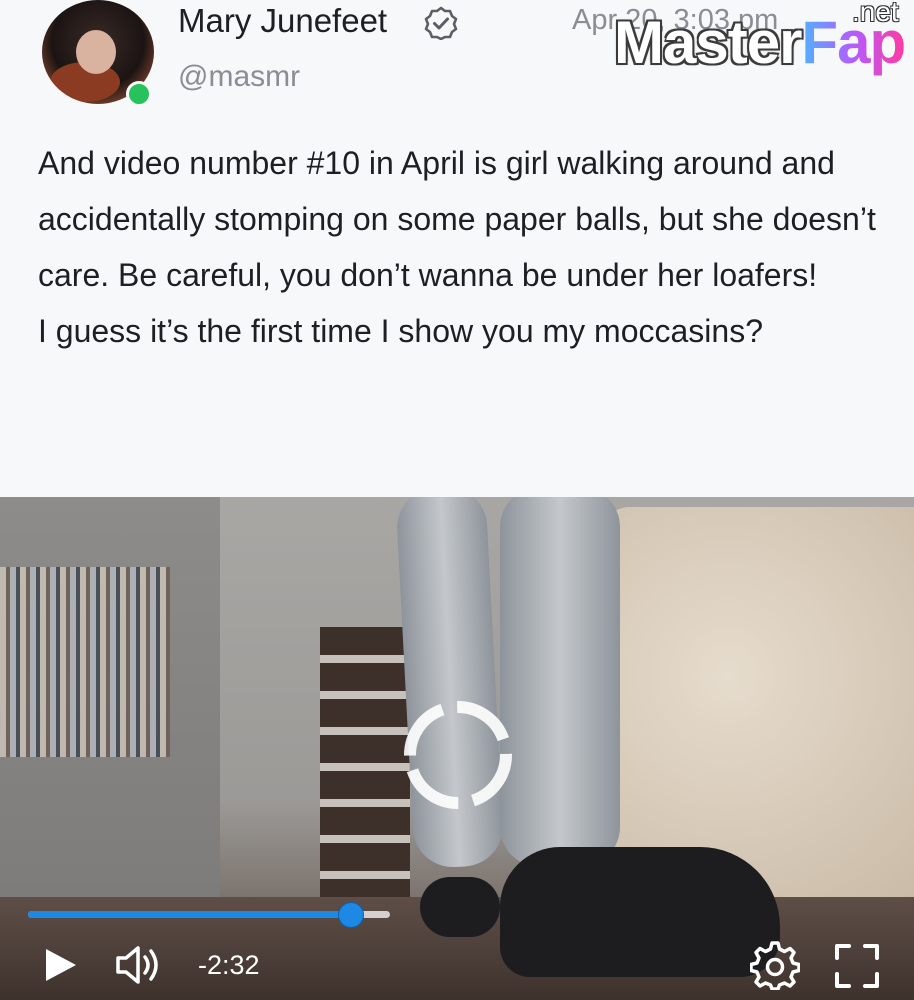  What do you see at coordinates (239, 77) in the screenshot?
I see `author-handle: @masmr` at bounding box center [239, 77].